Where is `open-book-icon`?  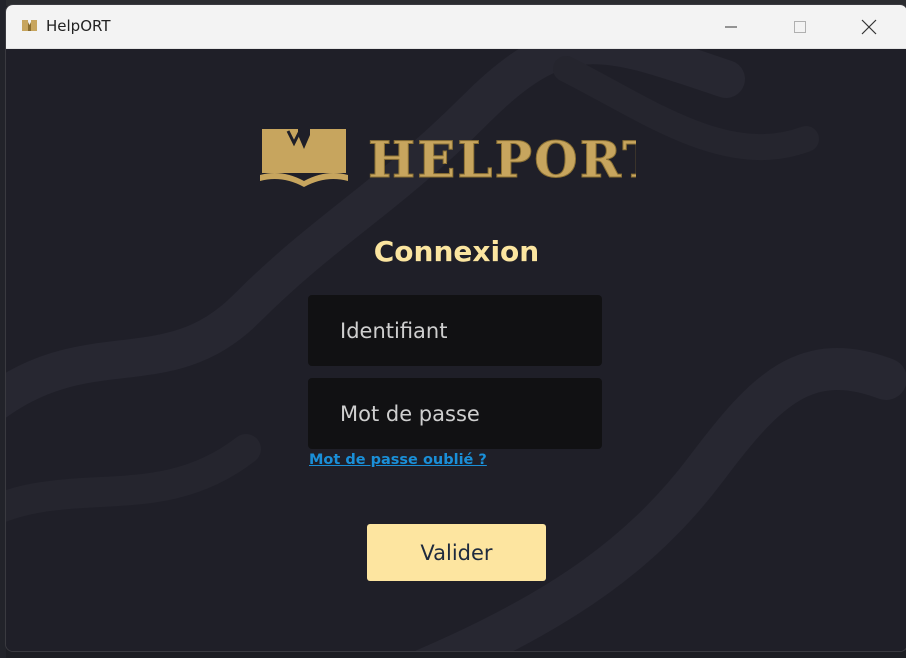 open-book-icon is located at coordinates (304, 158).